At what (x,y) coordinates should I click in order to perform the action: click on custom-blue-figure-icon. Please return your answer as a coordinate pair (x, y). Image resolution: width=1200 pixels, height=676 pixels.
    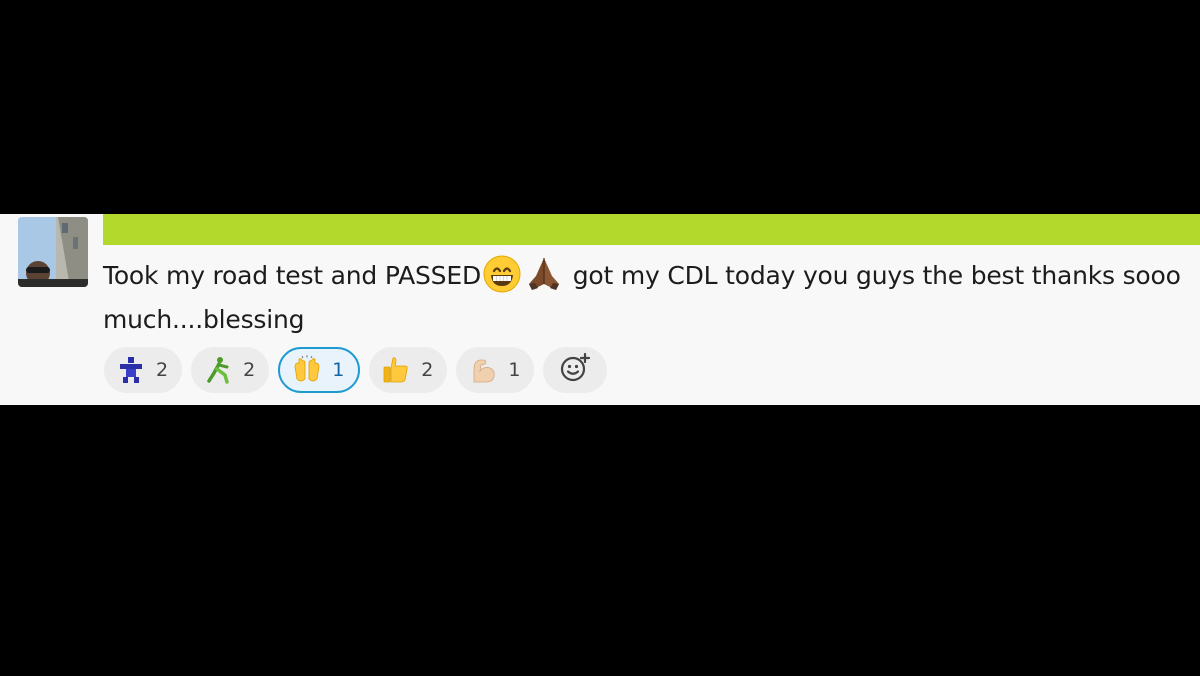
    Looking at the image, I should click on (131, 370).